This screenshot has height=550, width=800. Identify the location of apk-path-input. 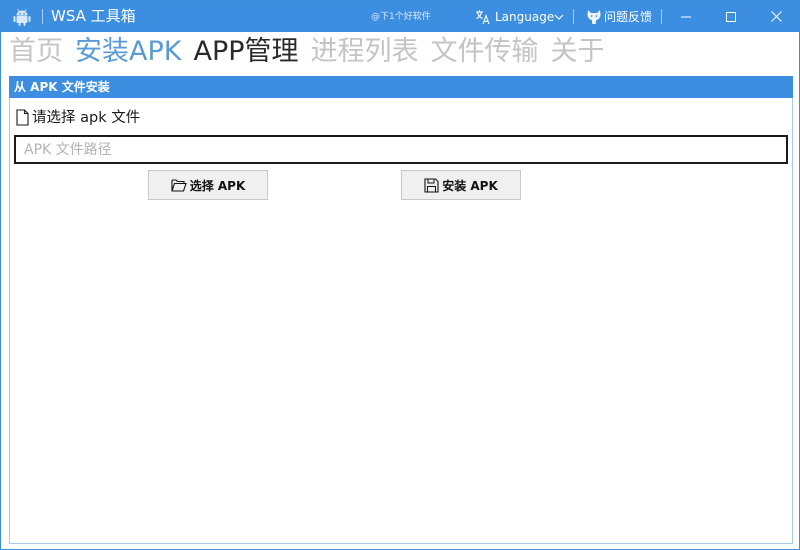
(401, 149).